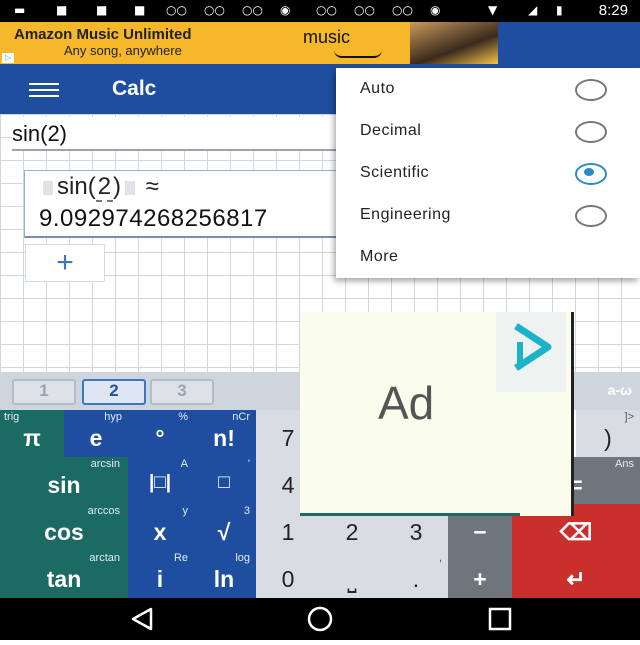  I want to click on ad-overlay: Ad, so click(437, 414).